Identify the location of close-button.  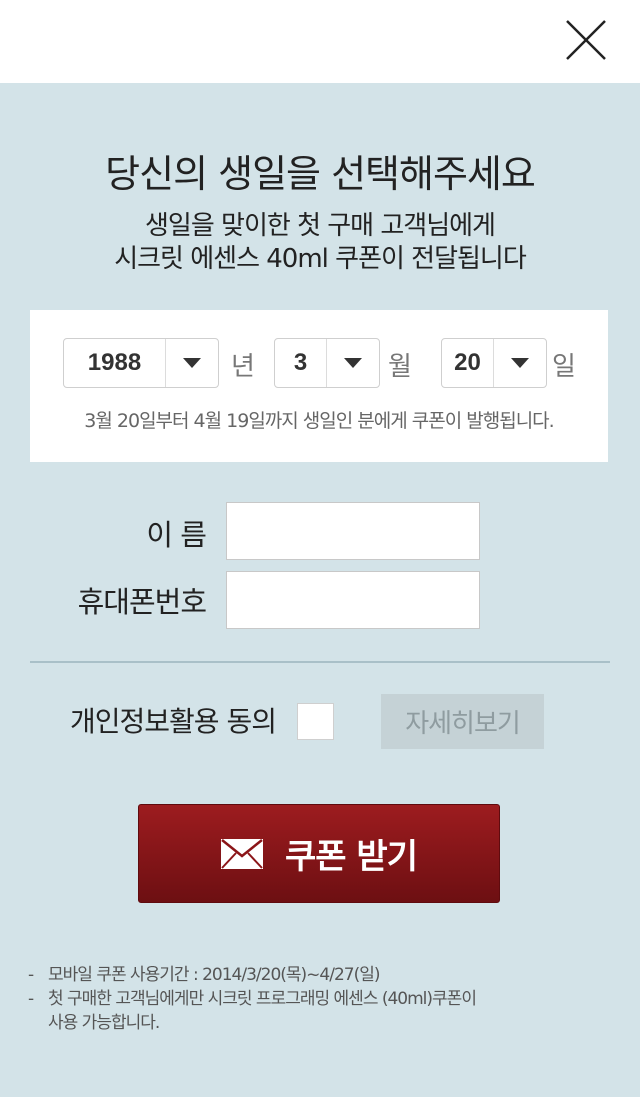
(586, 40).